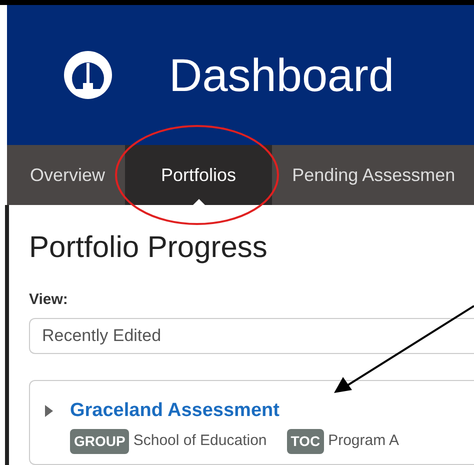 The image size is (474, 465). I want to click on nav-tab: Pending Assessmen, so click(373, 175).